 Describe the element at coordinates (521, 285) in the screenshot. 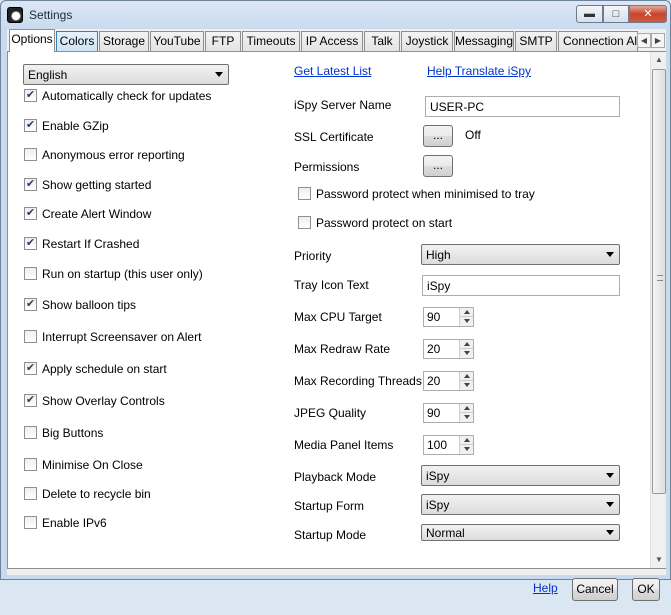

I see `tray-icon-text-input` at that location.